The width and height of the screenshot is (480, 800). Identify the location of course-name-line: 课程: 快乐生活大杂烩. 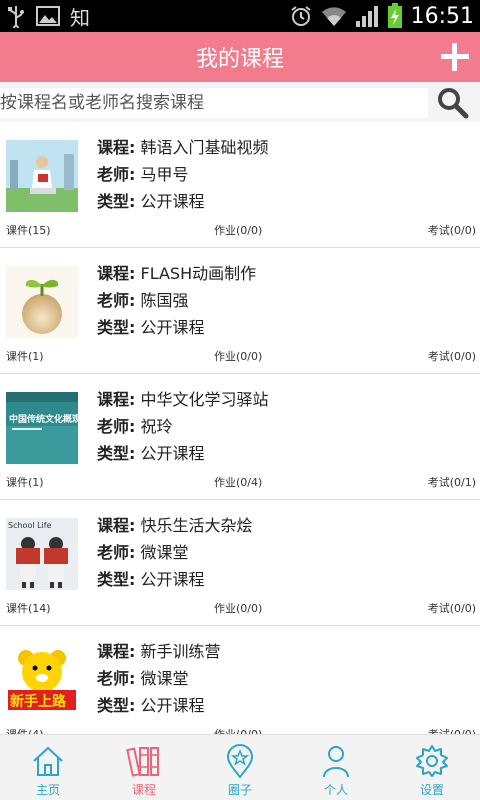
(175, 524).